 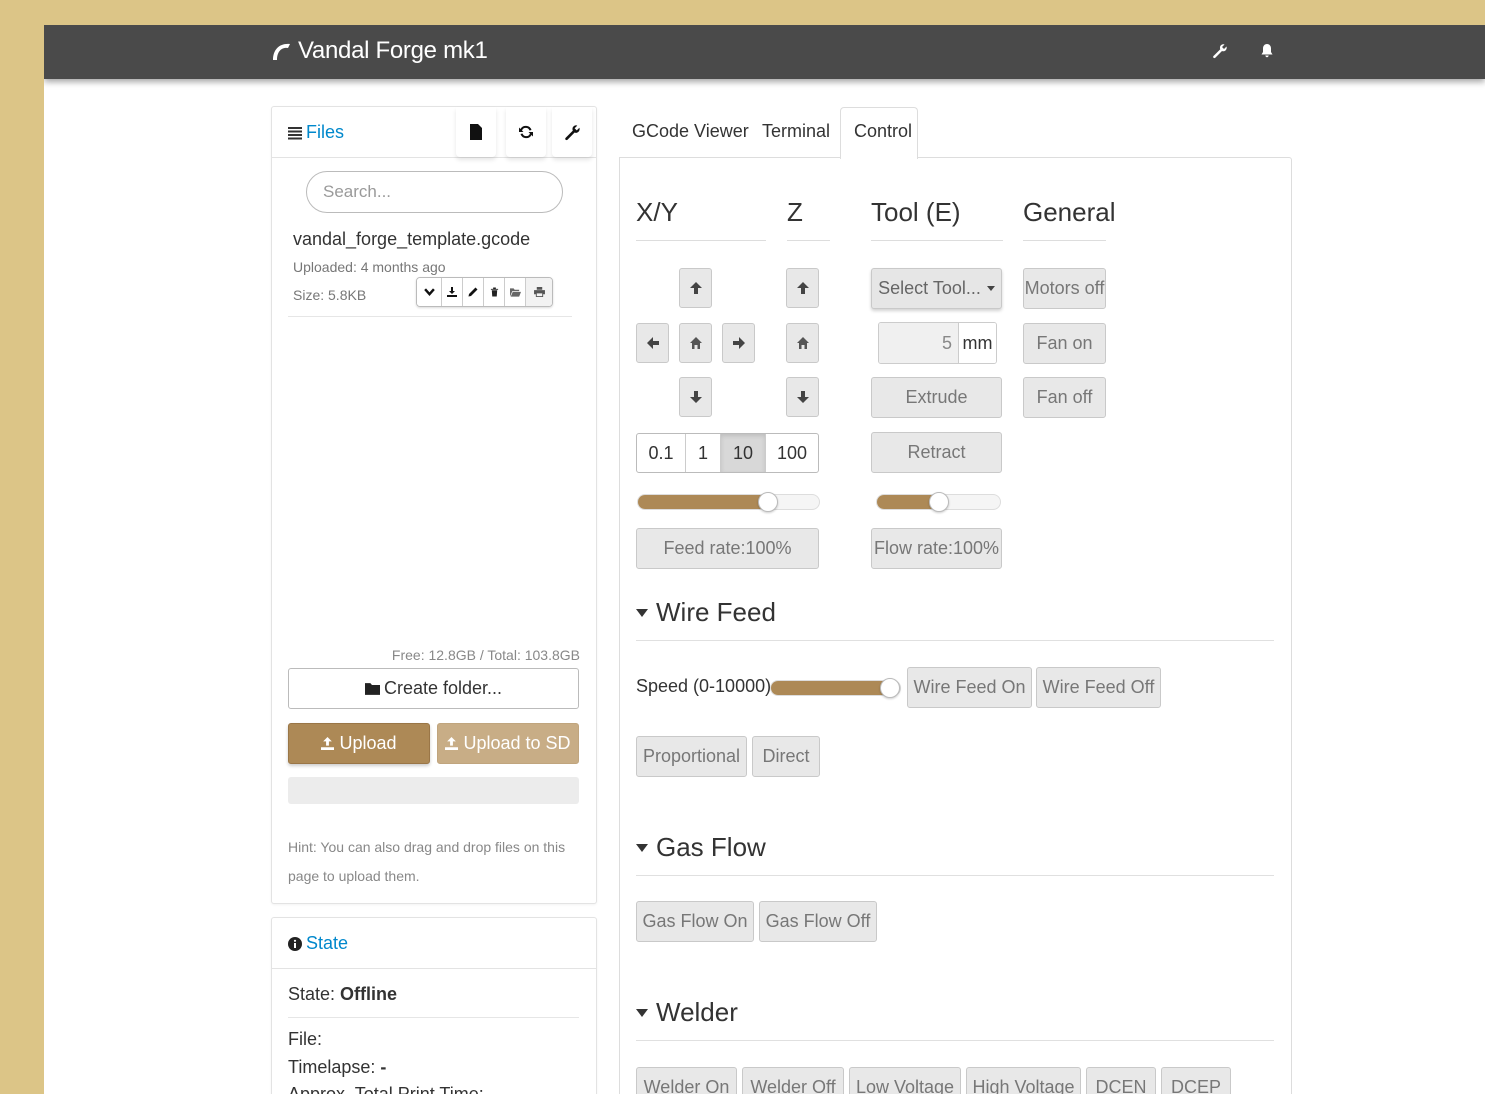 I want to click on print-button, so click(x=539, y=292).